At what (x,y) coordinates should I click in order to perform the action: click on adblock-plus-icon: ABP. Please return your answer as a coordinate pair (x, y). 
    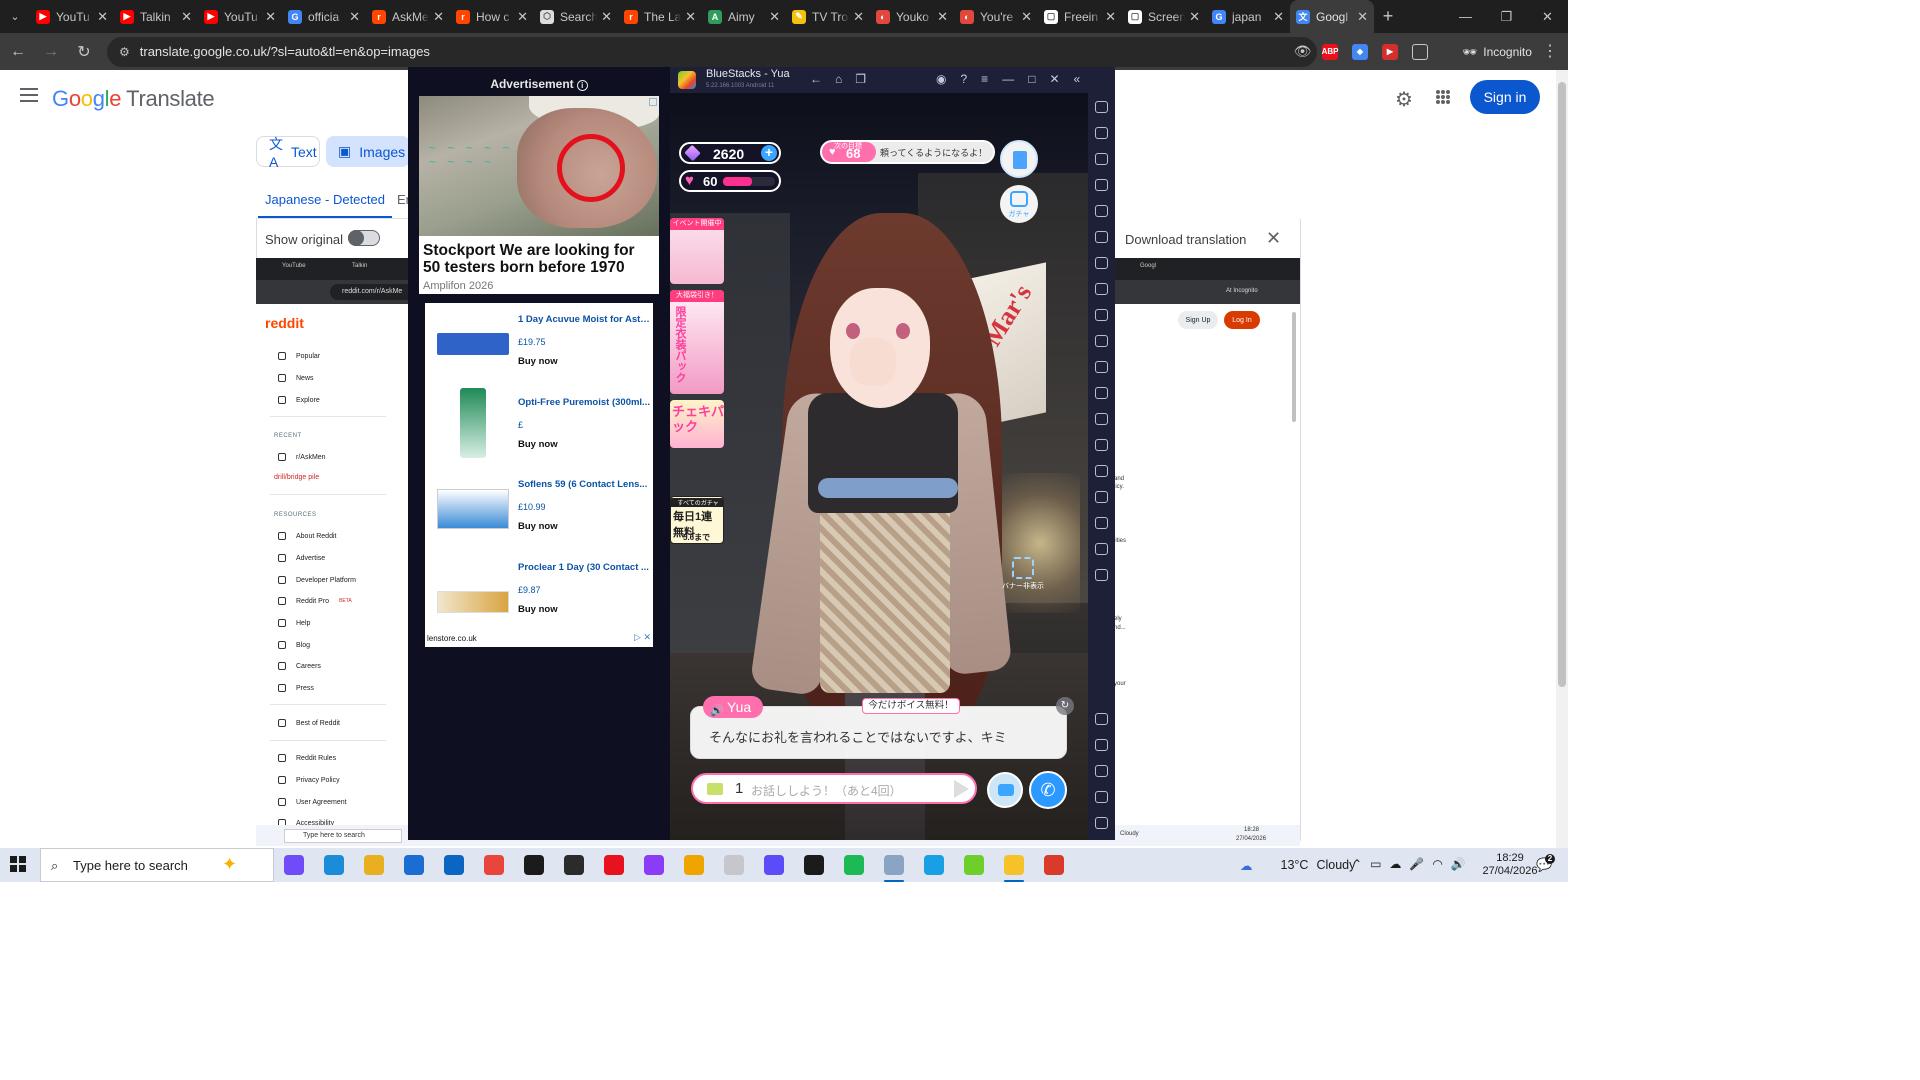
    Looking at the image, I should click on (1330, 51).